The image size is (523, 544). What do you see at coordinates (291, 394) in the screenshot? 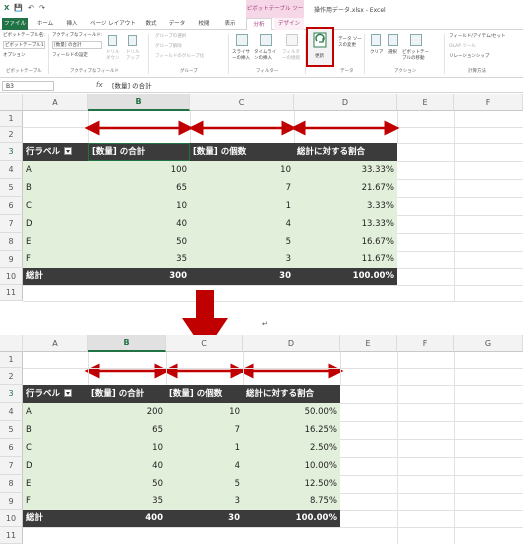
I see `percent-header: 総計に対する割合` at bounding box center [291, 394].